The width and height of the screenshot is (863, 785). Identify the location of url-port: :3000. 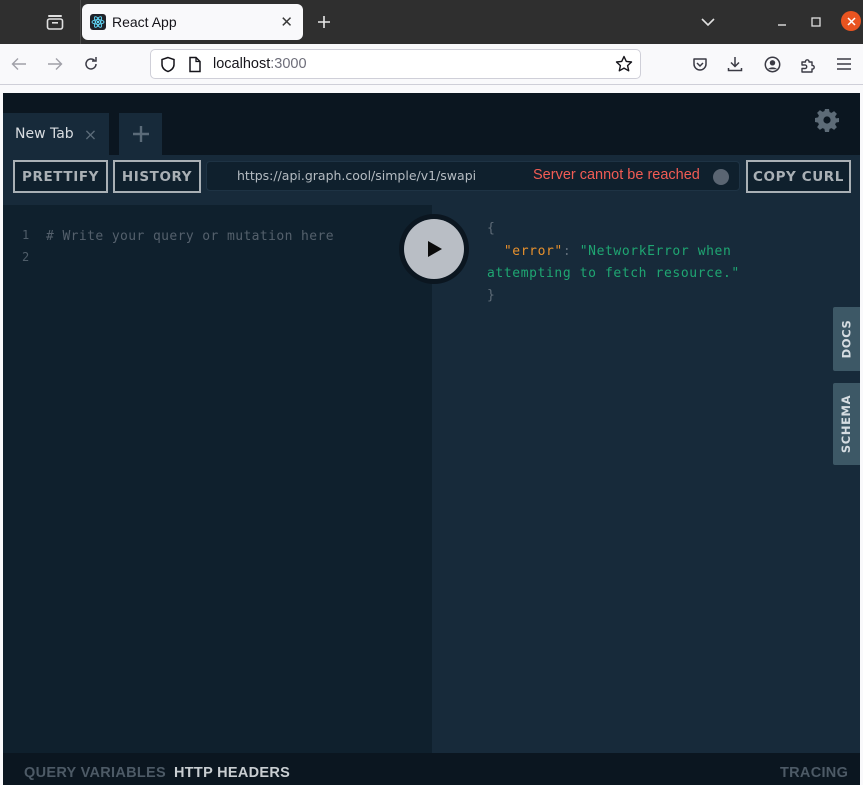
(288, 64).